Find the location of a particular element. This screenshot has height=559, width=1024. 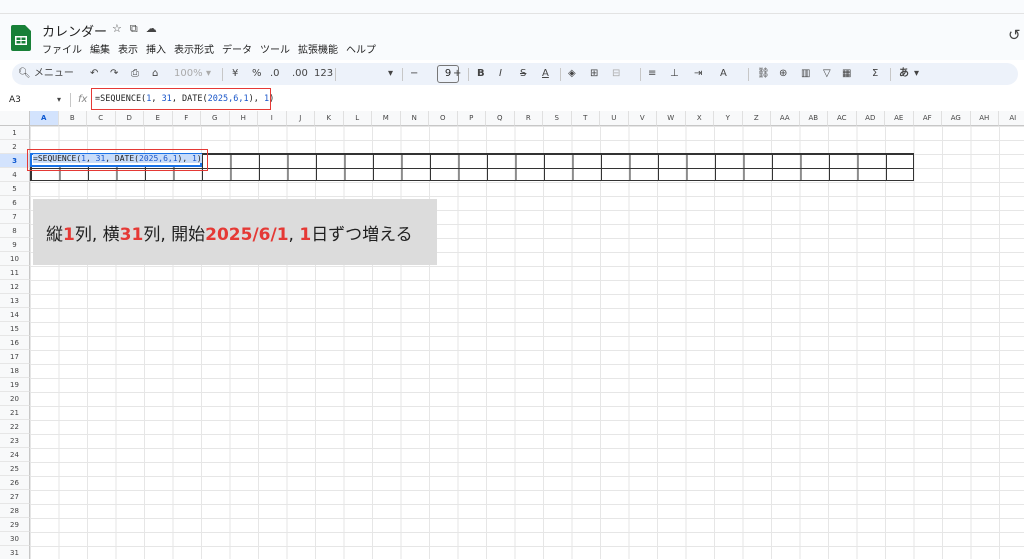

column-header: B is located at coordinates (72, 118).